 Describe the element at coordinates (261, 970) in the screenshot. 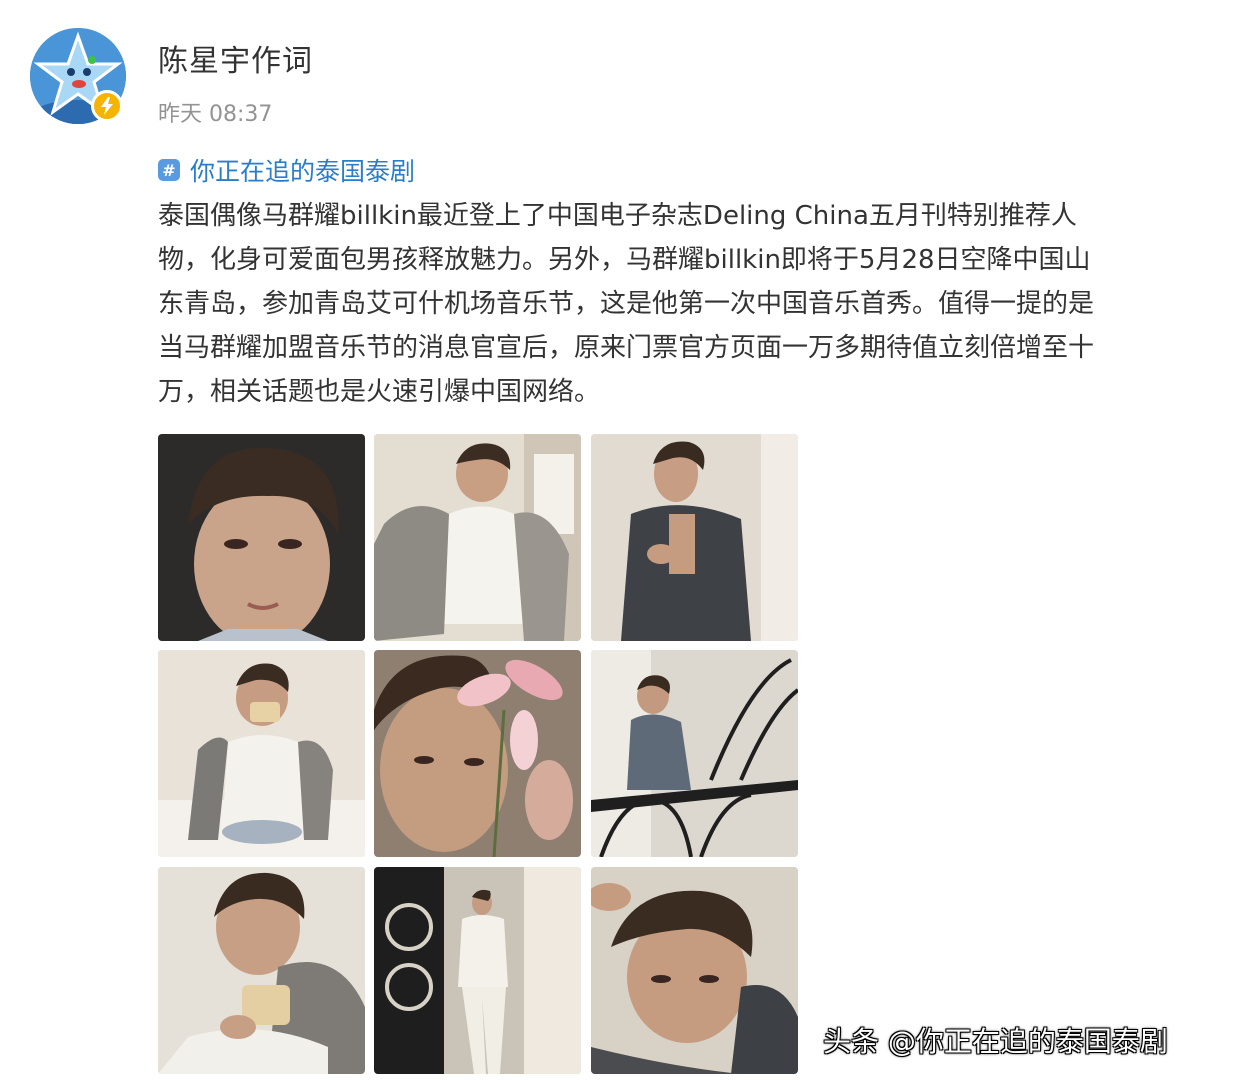

I see `photo-holding-toast` at that location.